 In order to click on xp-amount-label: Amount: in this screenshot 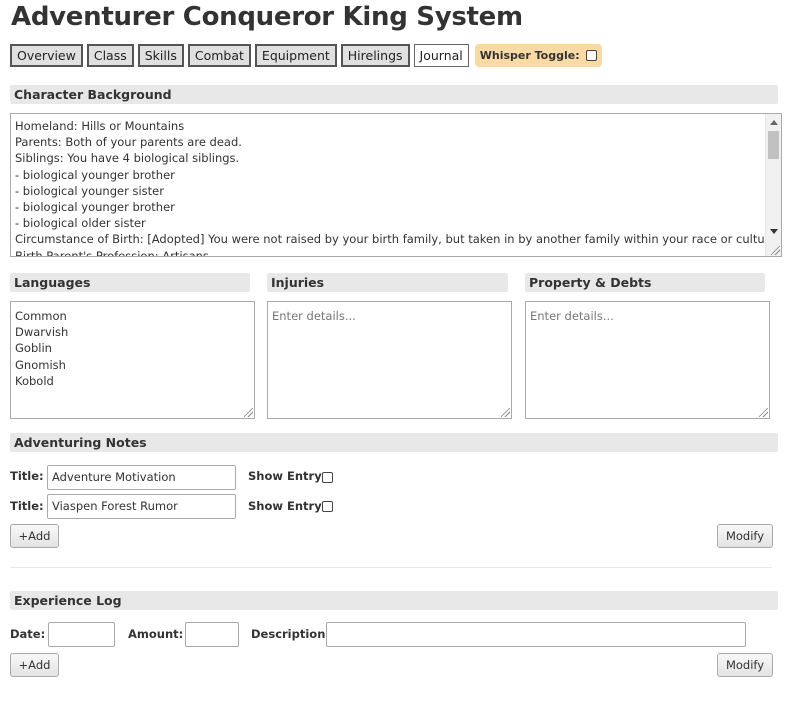, I will do `click(156, 634)`.